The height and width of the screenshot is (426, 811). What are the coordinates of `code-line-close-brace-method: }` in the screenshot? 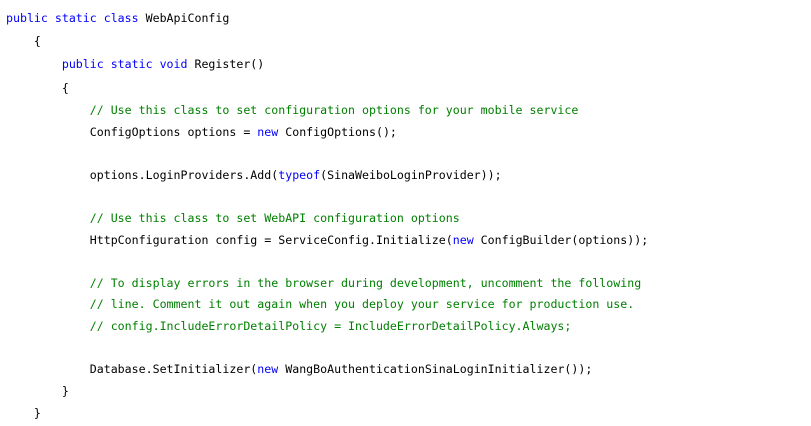 It's located at (37, 391).